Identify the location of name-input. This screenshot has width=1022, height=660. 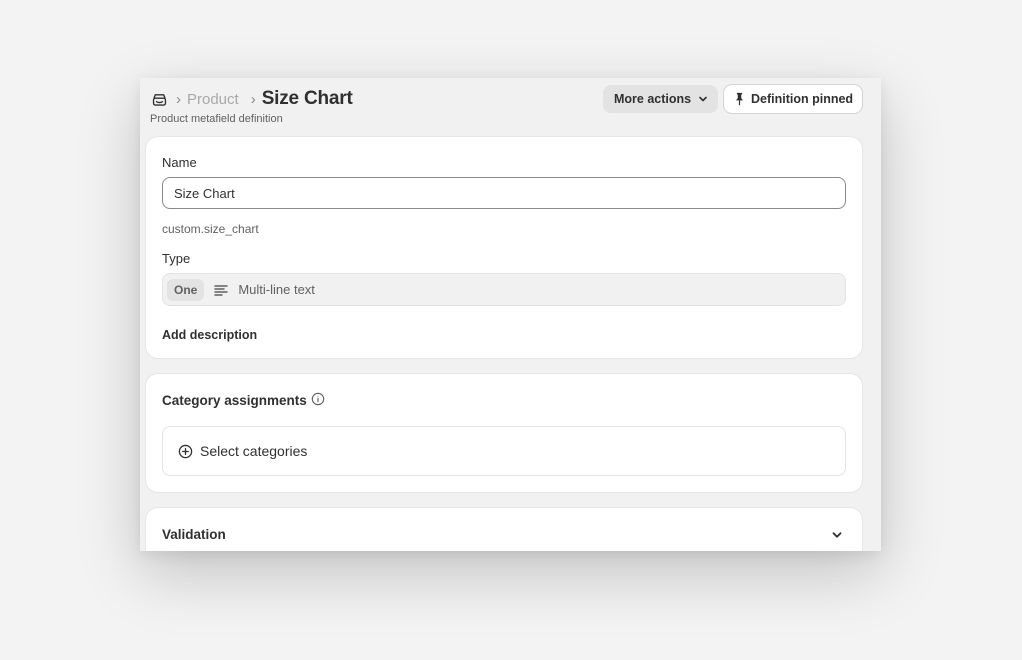
(504, 193).